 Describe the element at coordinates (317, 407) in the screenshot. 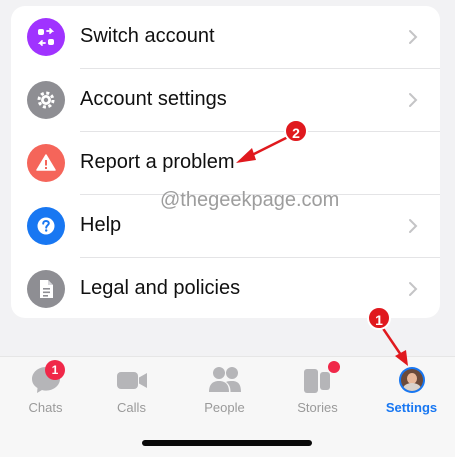

I see `tab-label: Stories` at that location.